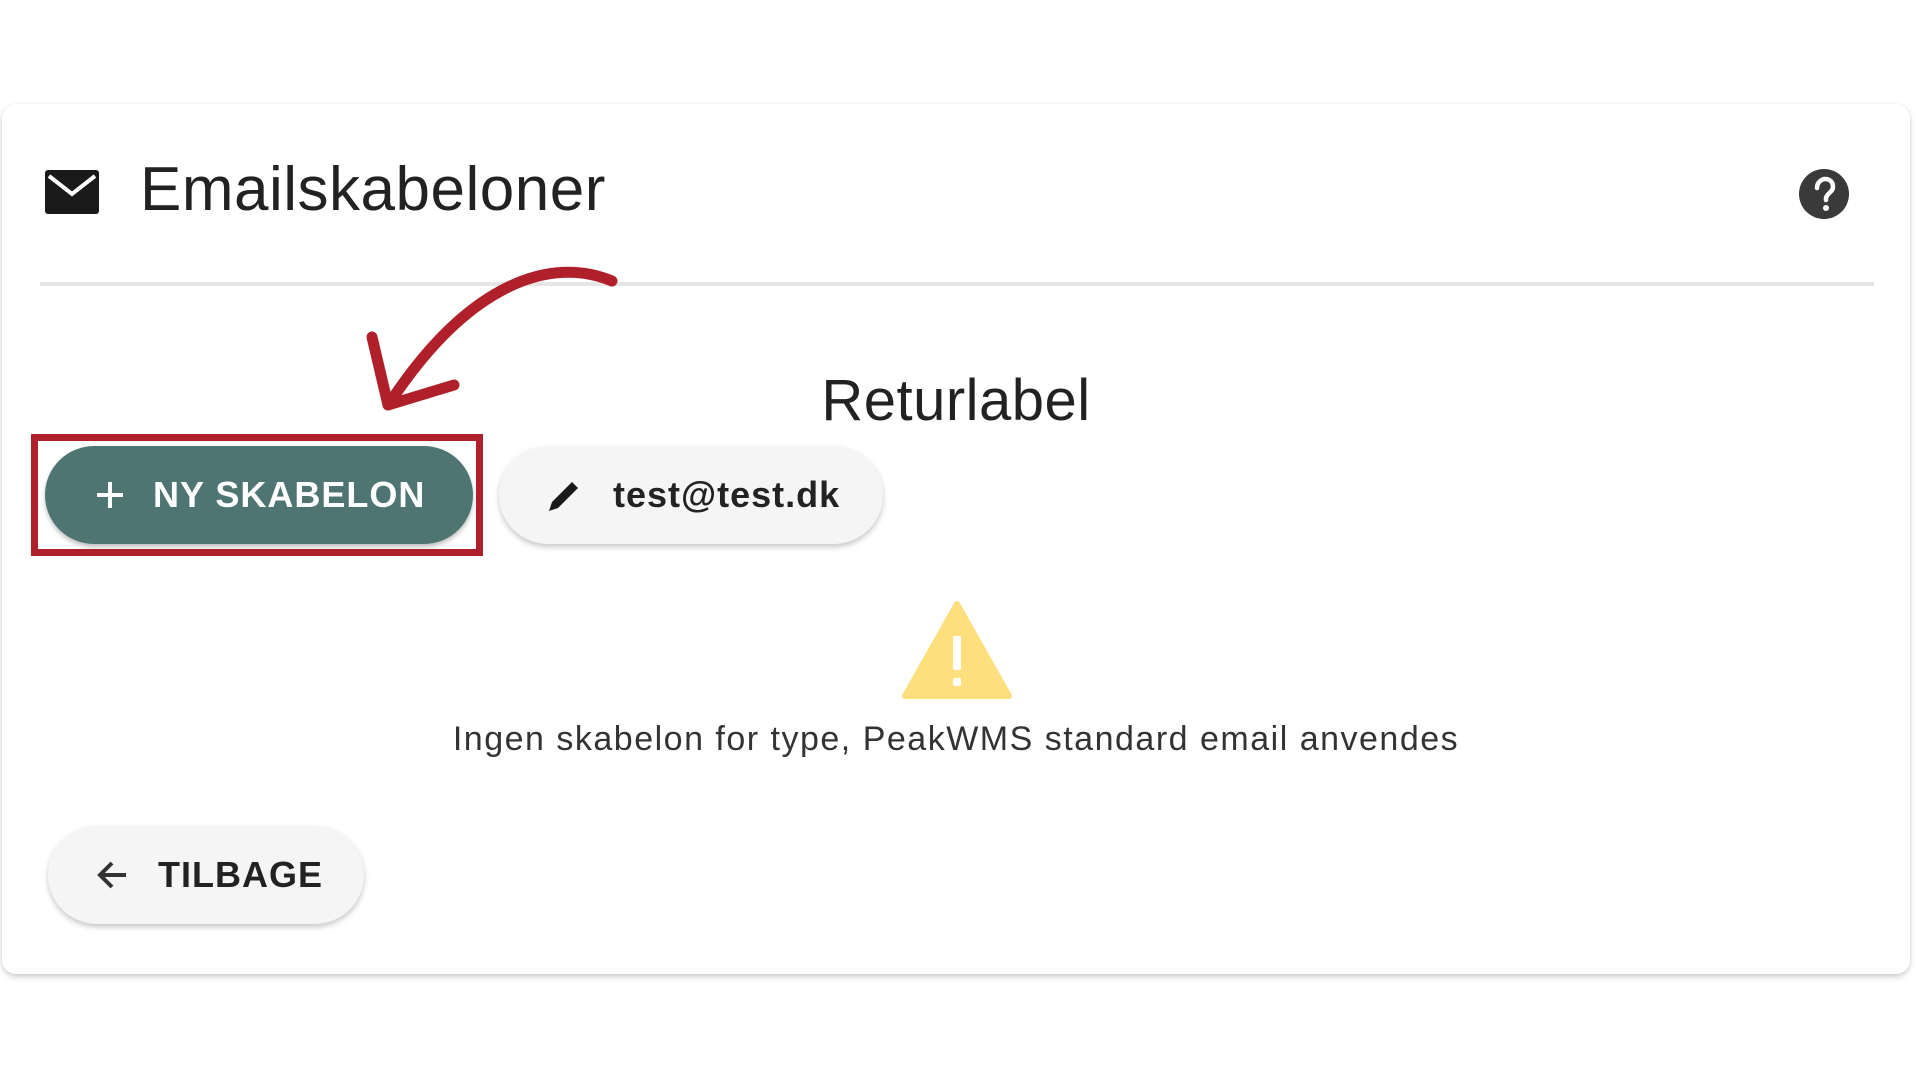 The image size is (1920, 1080). I want to click on warning-icon, so click(957, 650).